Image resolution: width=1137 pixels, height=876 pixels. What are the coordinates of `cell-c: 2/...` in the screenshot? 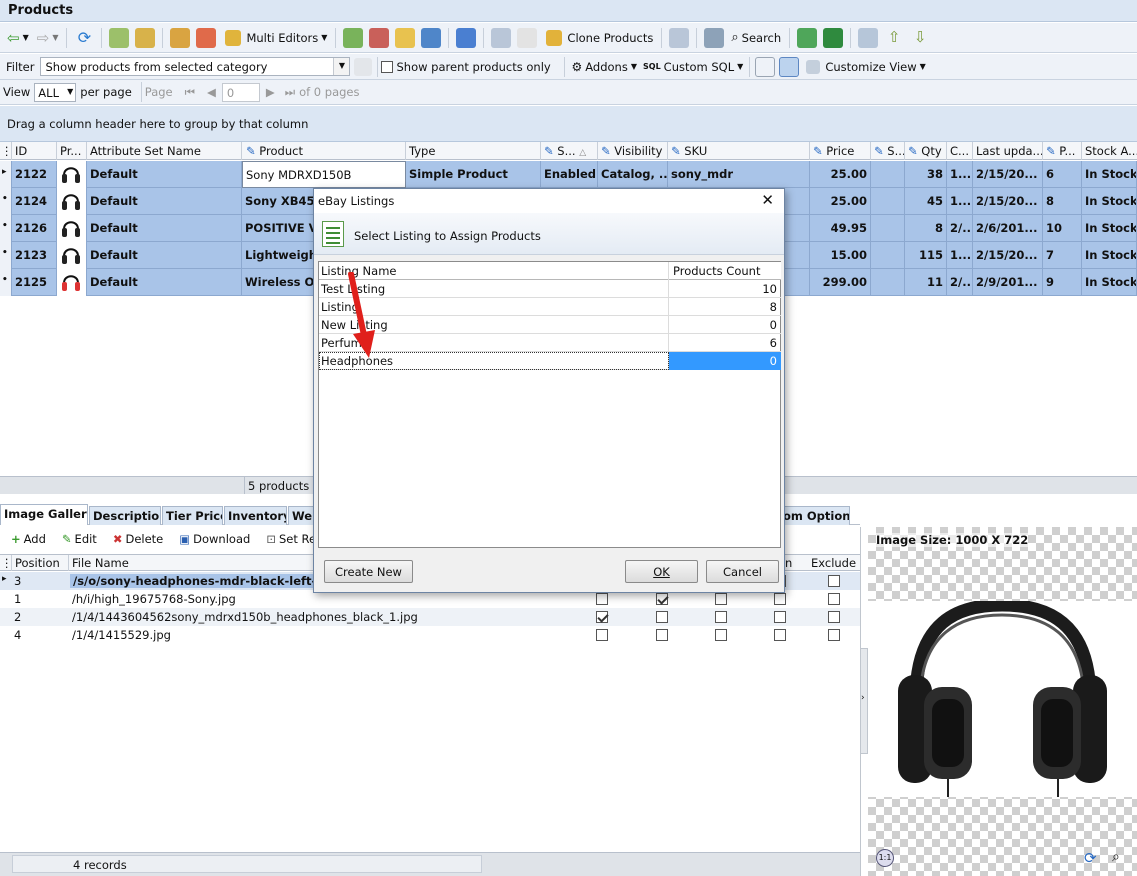 It's located at (960, 282).